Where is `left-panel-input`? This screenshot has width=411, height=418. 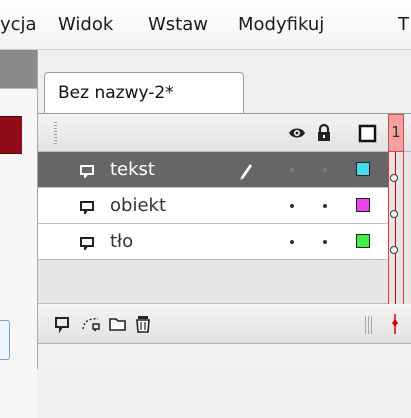
left-panel-input is located at coordinates (5, 340).